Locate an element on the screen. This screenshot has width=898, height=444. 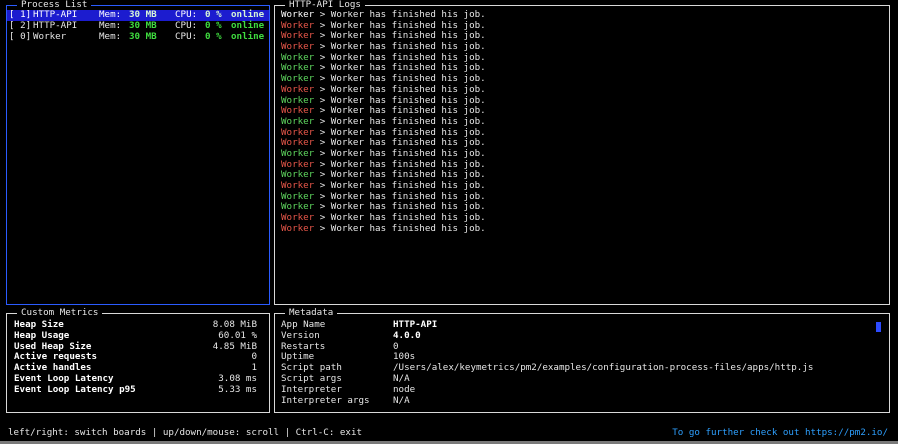
metadata-row: Interpreter node is located at coordinates (582, 389).